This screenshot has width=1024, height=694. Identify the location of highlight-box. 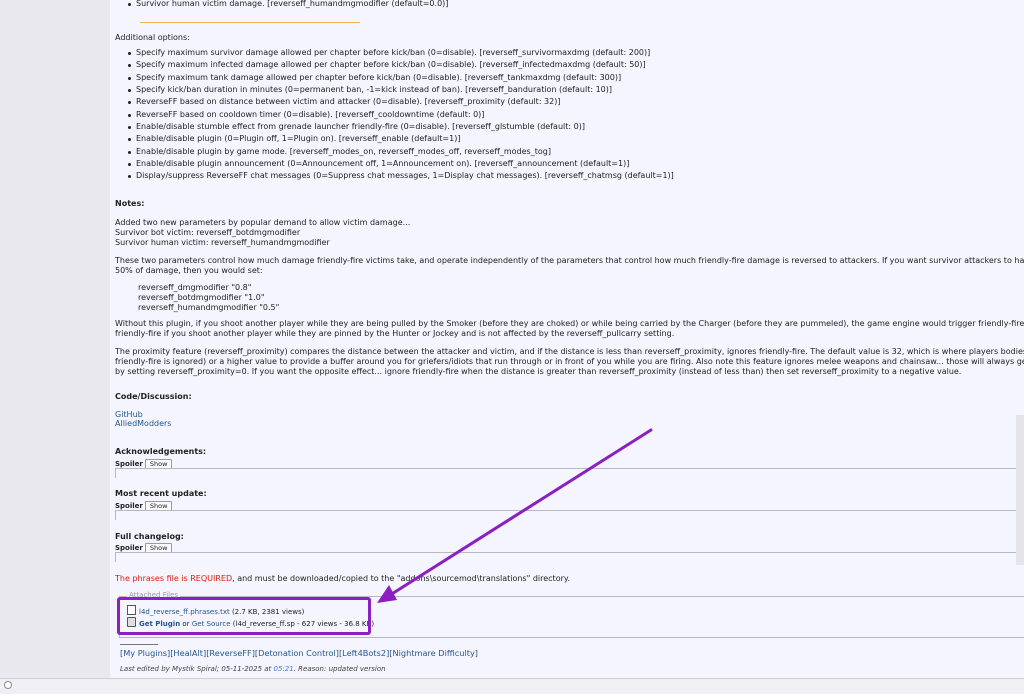
(244, 616).